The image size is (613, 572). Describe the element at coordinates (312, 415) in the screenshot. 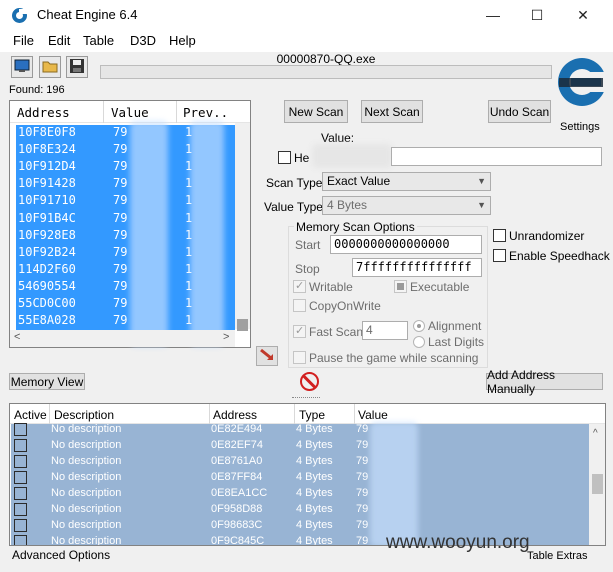

I see `column-header-type: Type` at that location.